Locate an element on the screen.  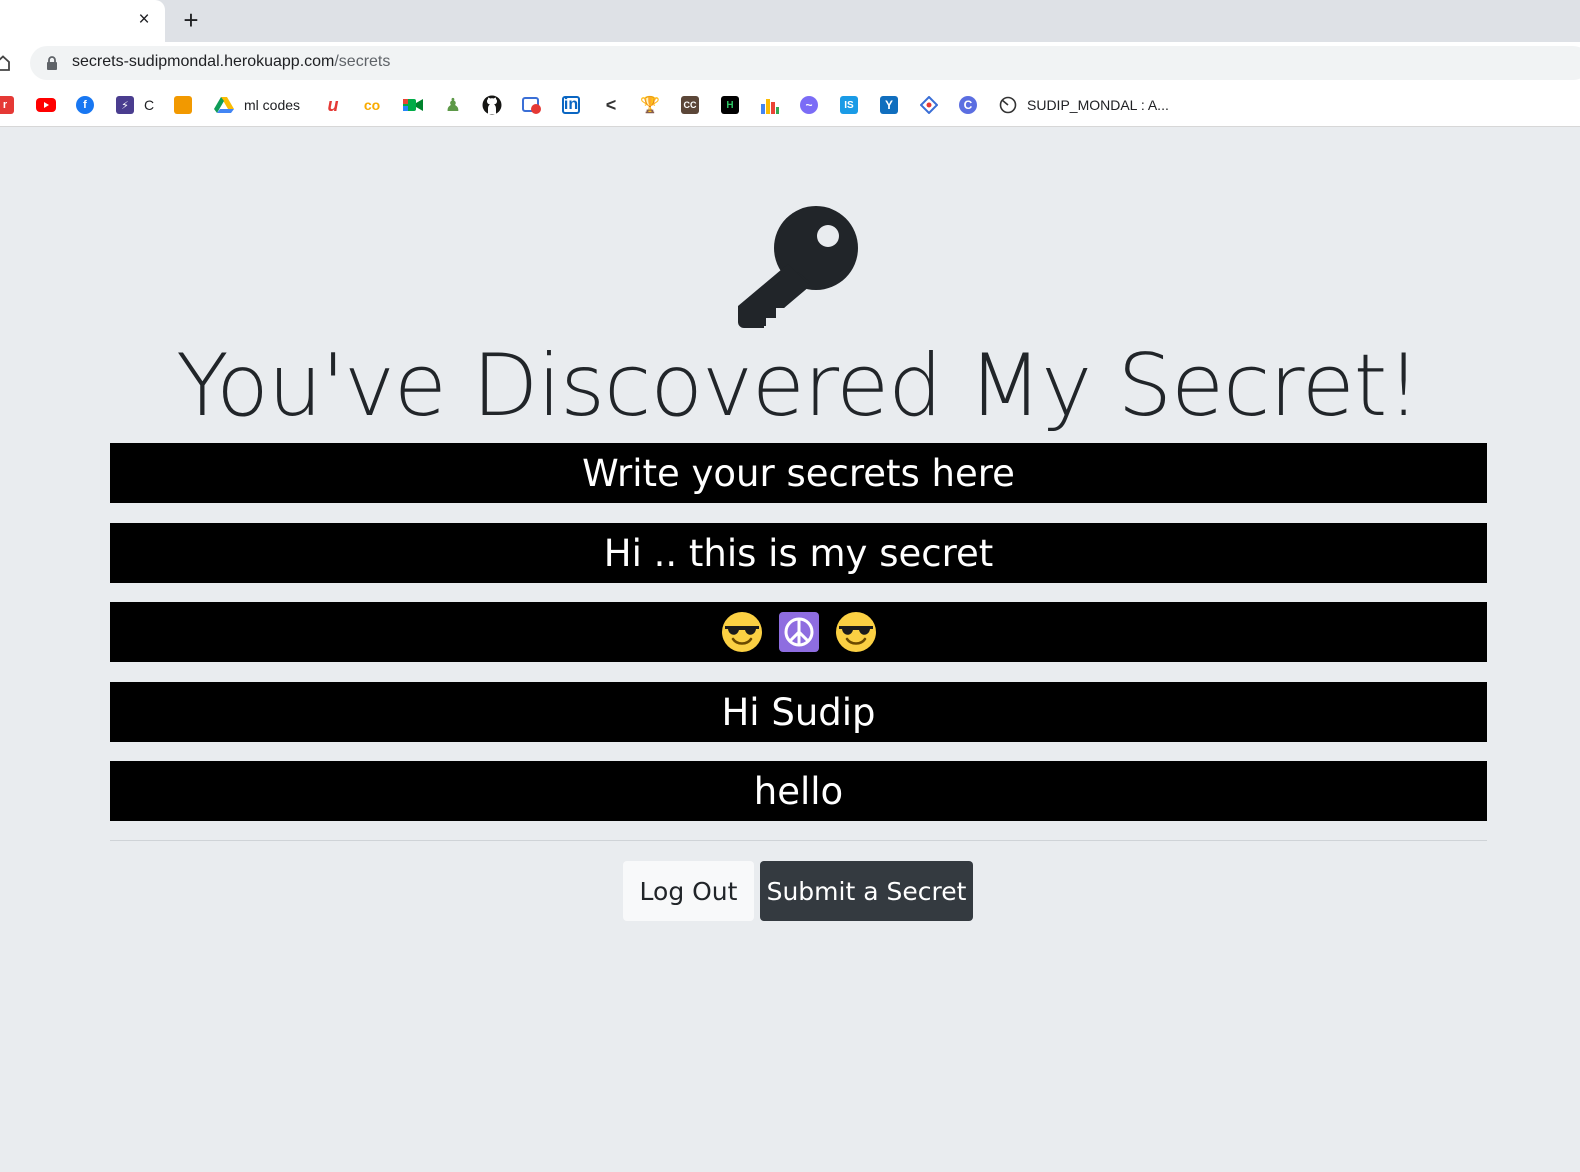
record-icon is located at coordinates (531, 105).